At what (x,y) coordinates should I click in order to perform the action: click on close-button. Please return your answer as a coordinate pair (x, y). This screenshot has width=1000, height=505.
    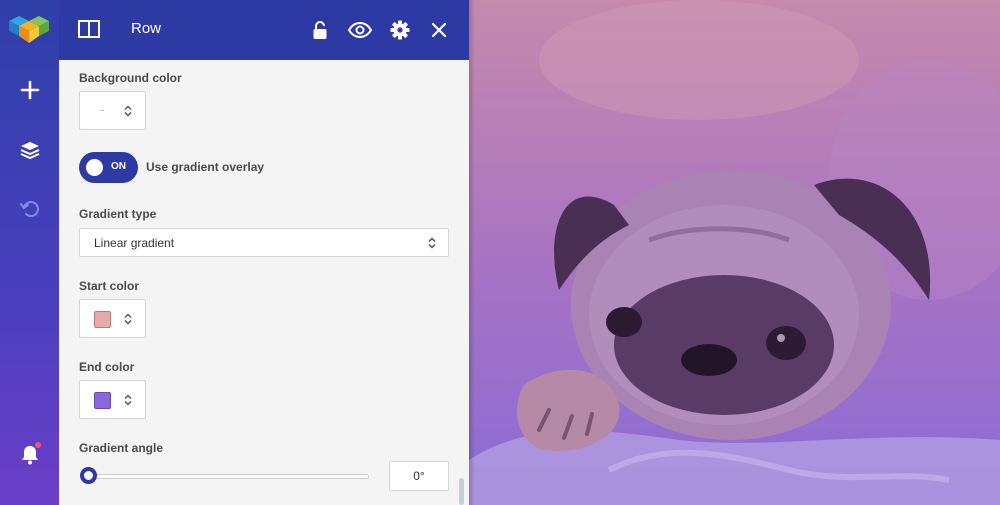
    Looking at the image, I should click on (439, 30).